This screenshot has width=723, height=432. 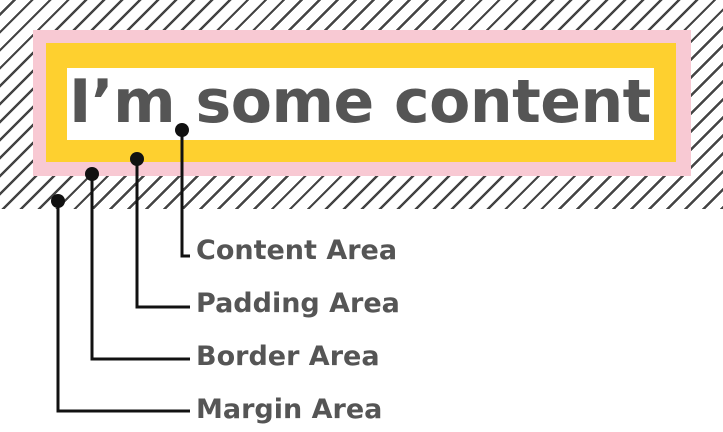 I want to click on content-area-label: Content Area, so click(x=297, y=250).